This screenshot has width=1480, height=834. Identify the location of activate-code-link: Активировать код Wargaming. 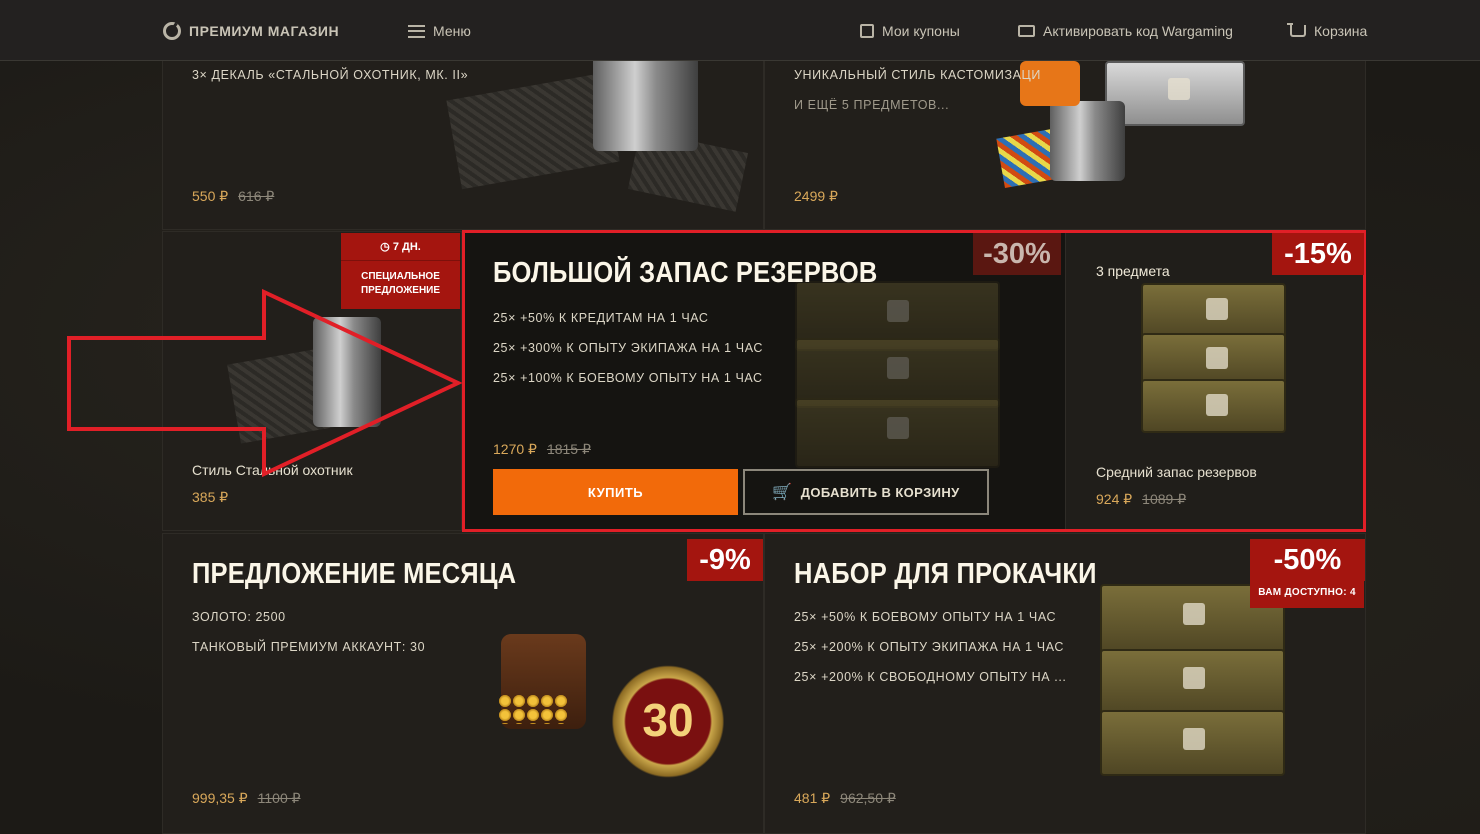
(1125, 31).